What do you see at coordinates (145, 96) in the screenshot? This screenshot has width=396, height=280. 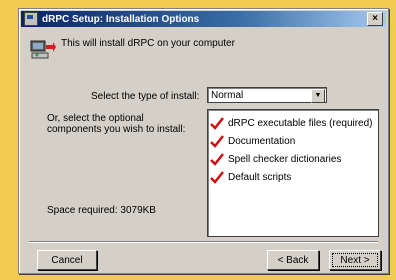 I see `install-type-label: Select the type of install:` at bounding box center [145, 96].